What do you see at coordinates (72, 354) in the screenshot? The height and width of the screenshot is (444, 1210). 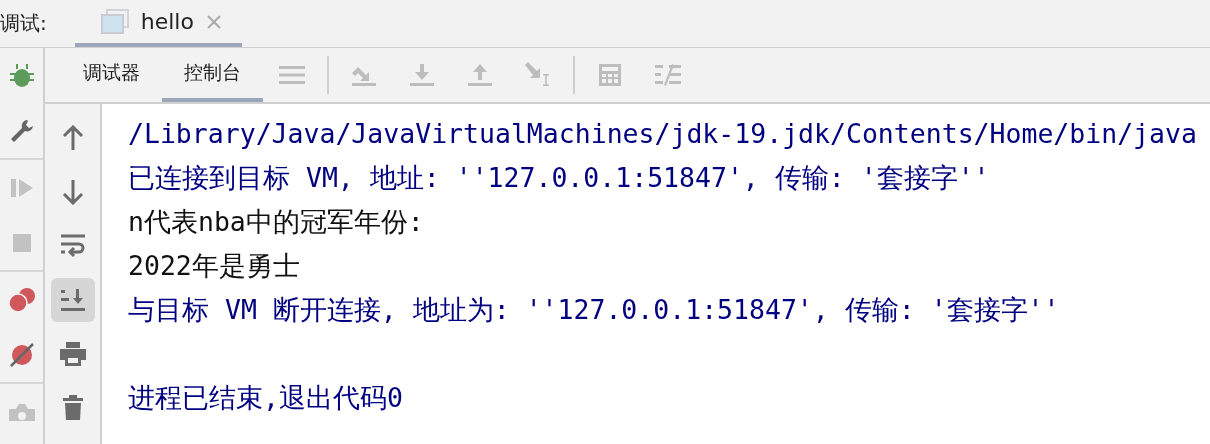 I see `printer-icon` at bounding box center [72, 354].